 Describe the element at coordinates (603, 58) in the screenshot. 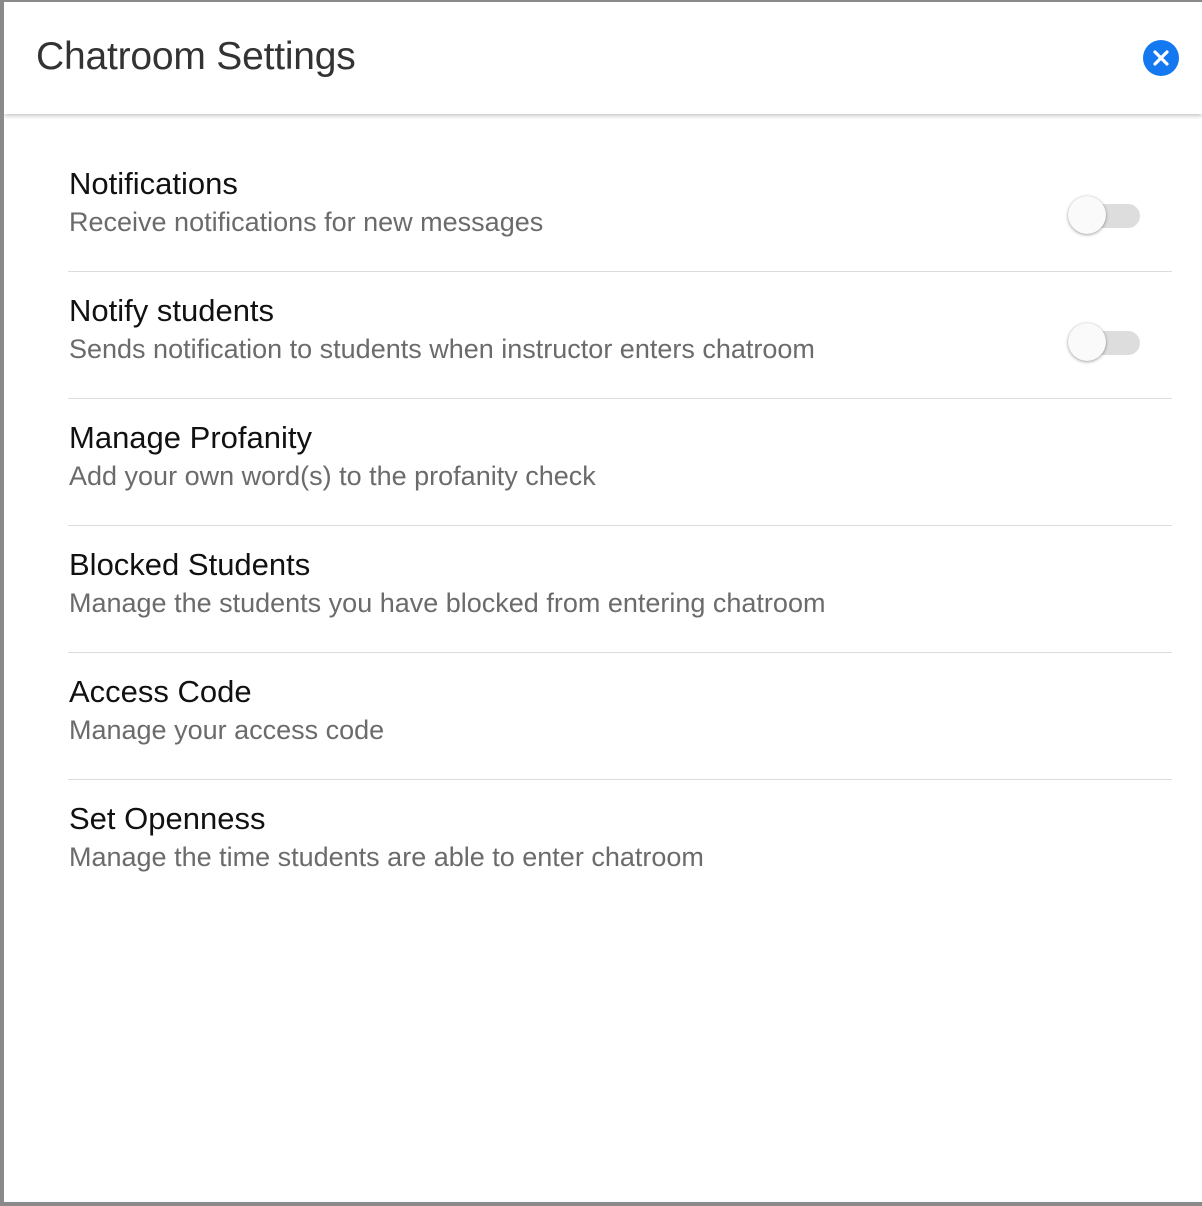

I see `dialog-header: Chatroom Settings` at that location.